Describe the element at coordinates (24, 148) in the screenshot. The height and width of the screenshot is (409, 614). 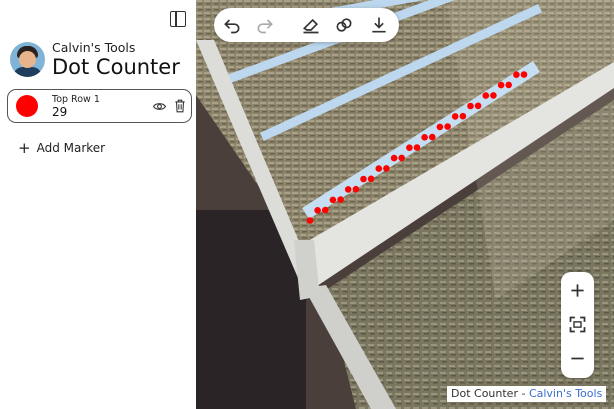
I see `plus-icon: +` at that location.